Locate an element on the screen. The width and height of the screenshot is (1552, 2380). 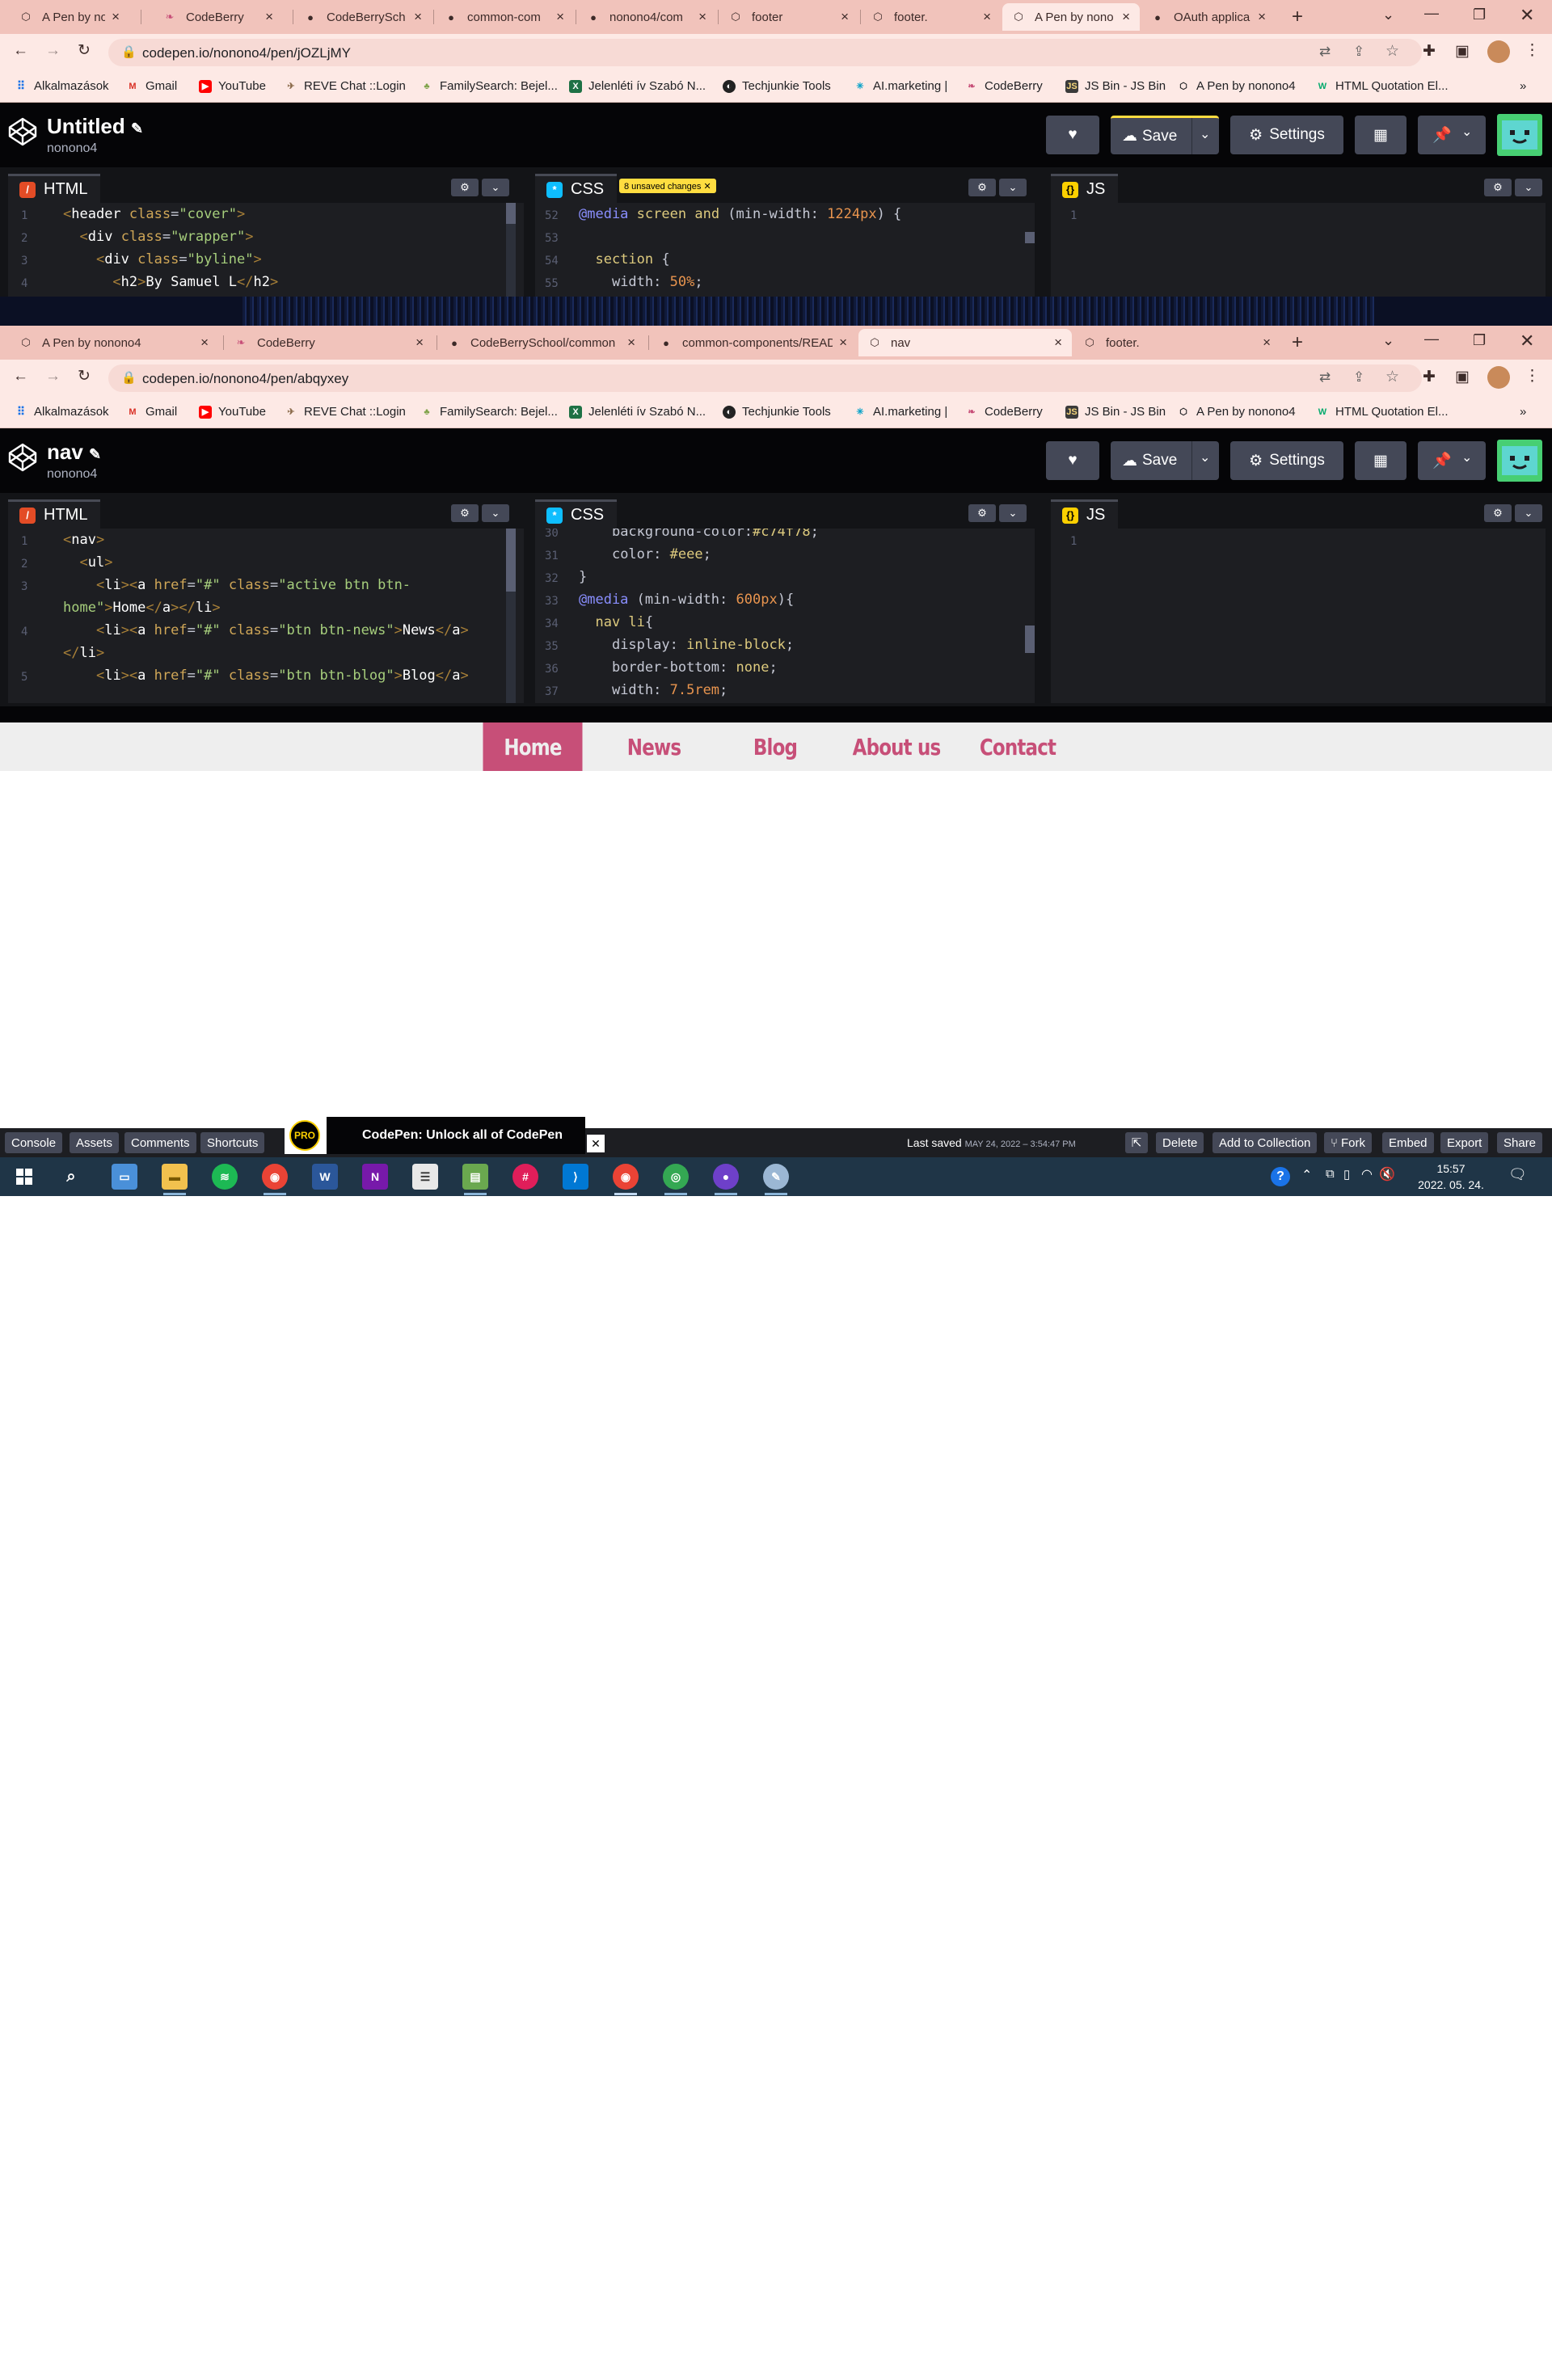
add-to-collection-button: Add to Collection is located at coordinates (1265, 1142).